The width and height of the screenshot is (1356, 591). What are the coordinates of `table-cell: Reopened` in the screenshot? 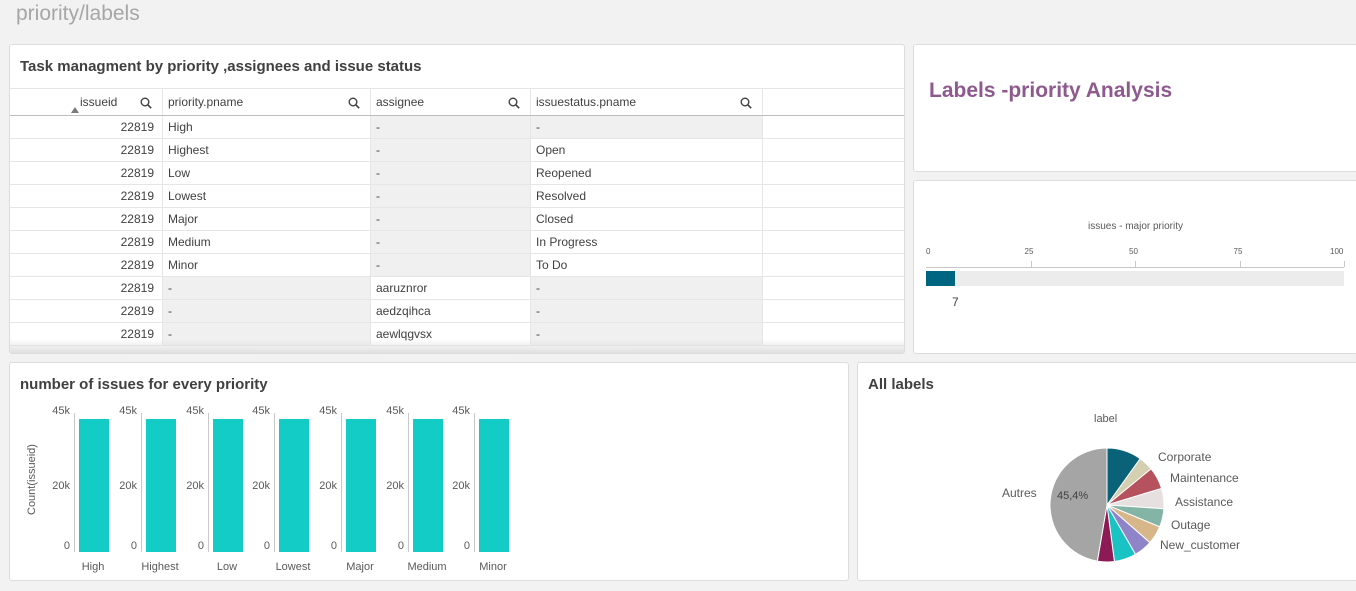 It's located at (647, 173).